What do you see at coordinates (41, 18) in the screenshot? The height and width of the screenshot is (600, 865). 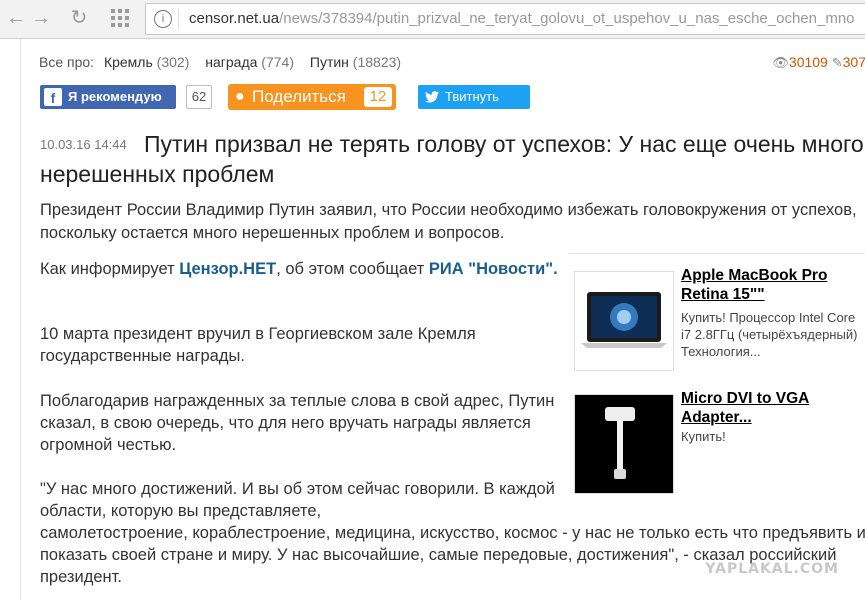 I see `forward-arrow-icon: →` at bounding box center [41, 18].